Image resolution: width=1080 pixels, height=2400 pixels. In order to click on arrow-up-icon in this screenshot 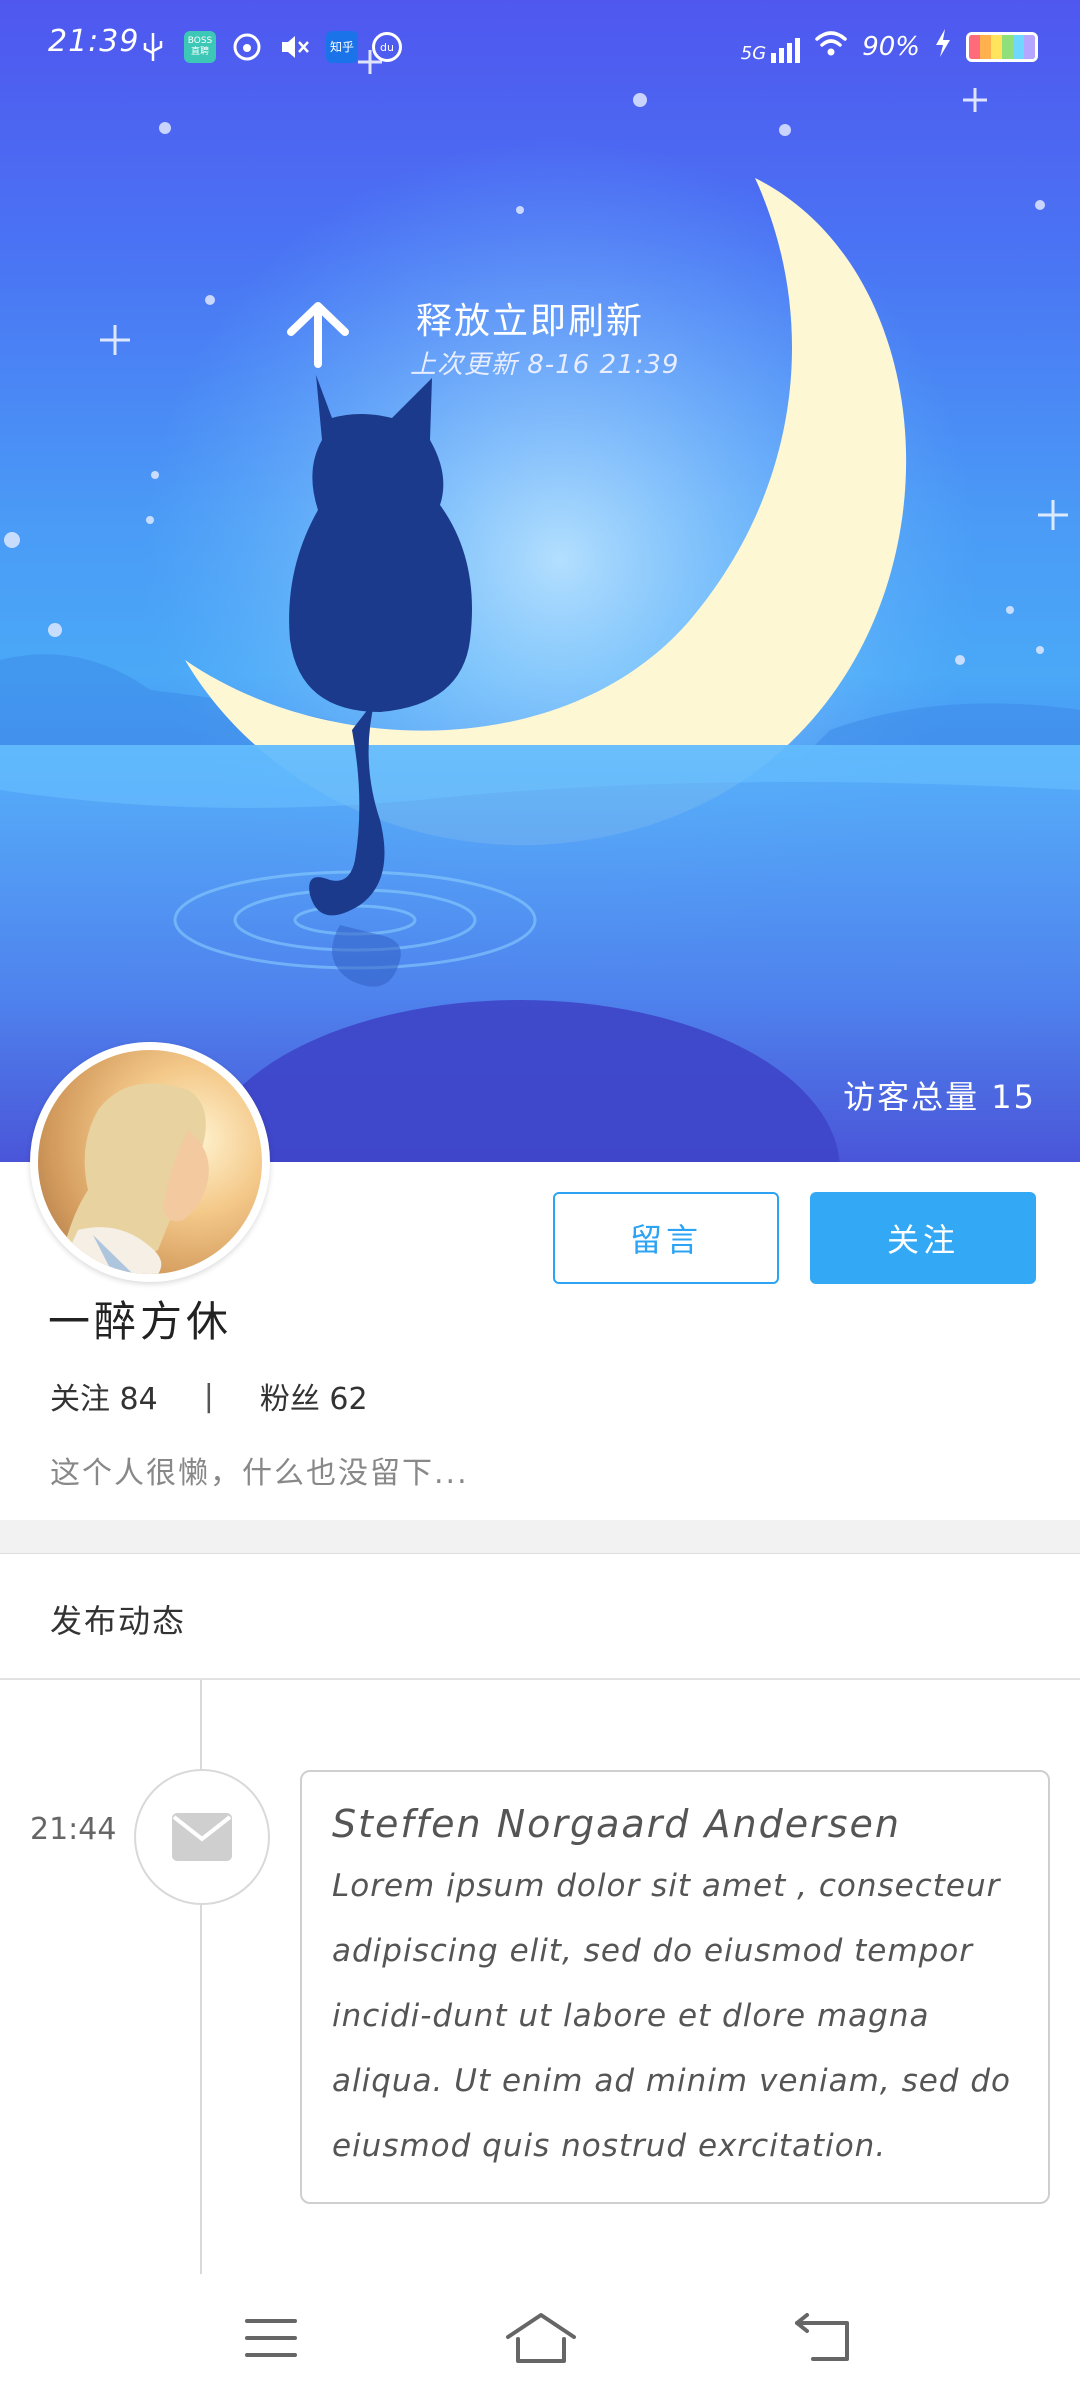, I will do `click(318, 337)`.